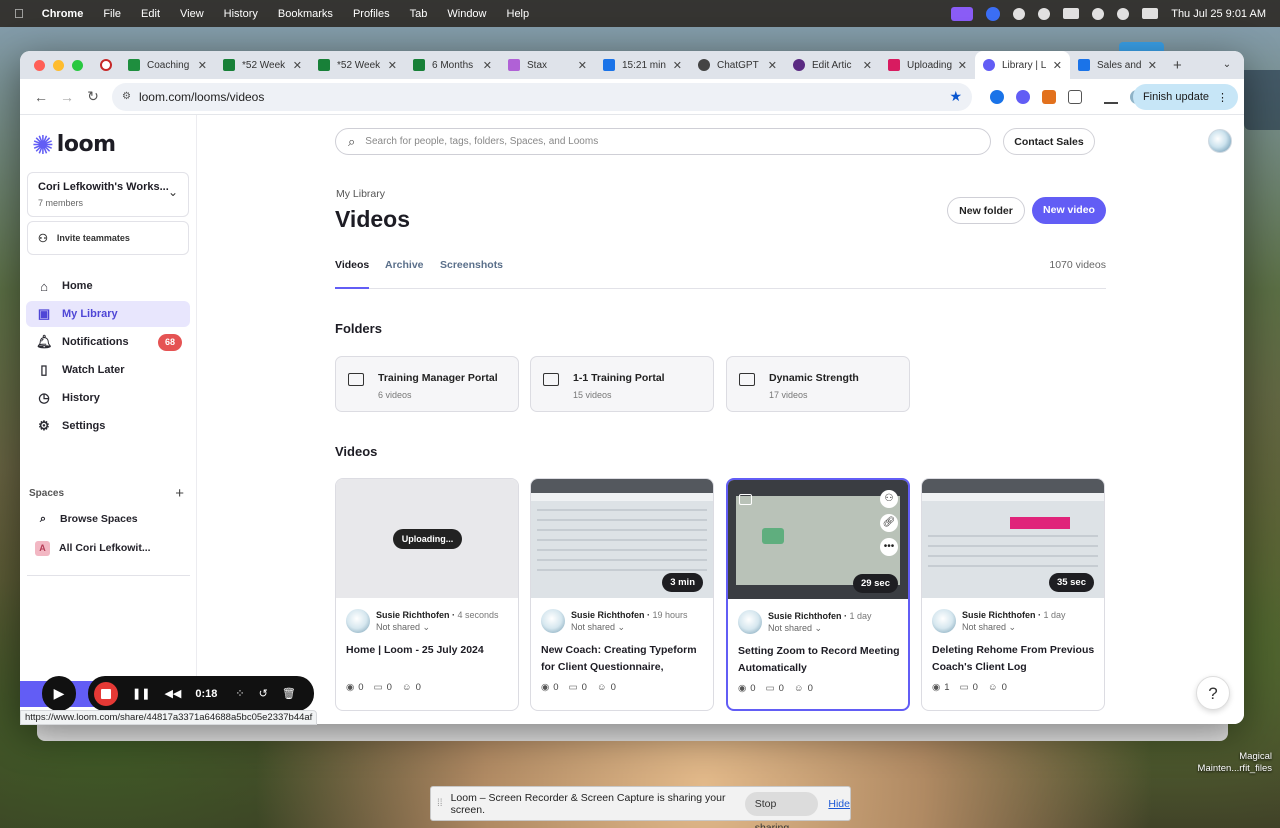  What do you see at coordinates (1044, 13) in the screenshot?
I see `play-icon` at bounding box center [1044, 13].